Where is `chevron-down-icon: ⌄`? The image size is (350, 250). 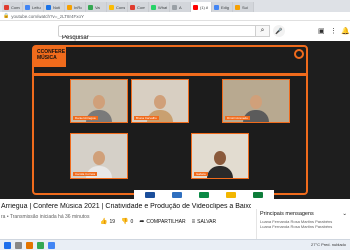
chevron-down-icon: ⌄ is located at coordinates (344, 214).